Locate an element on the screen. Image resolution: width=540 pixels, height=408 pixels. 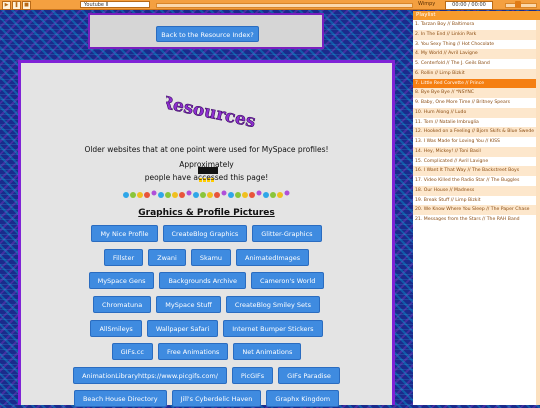
link-button: Net Animations is located at coordinates (267, 351).